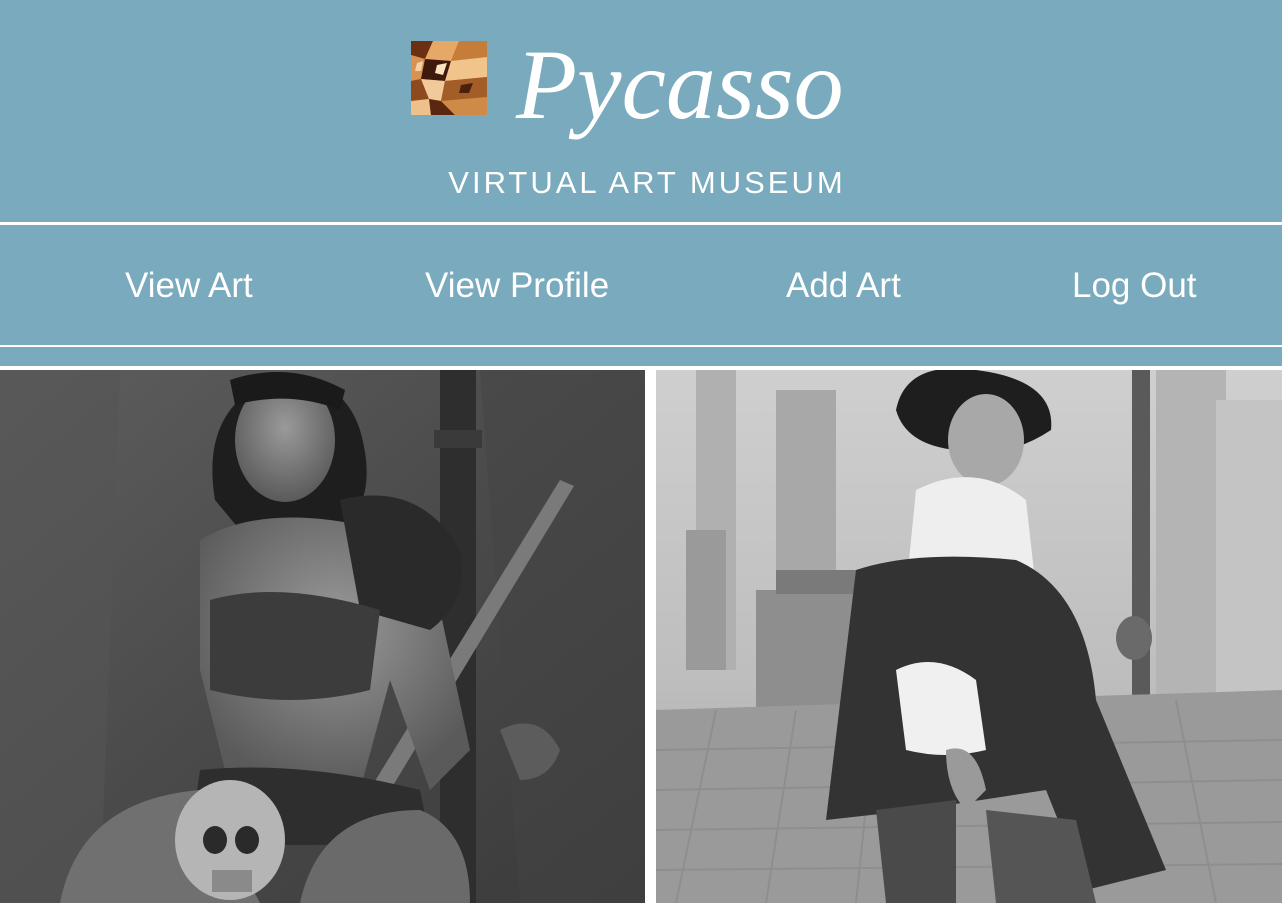 The width and height of the screenshot is (1282, 903). Describe the element at coordinates (189, 286) in the screenshot. I see `nav-view-art-link: View Art` at that location.